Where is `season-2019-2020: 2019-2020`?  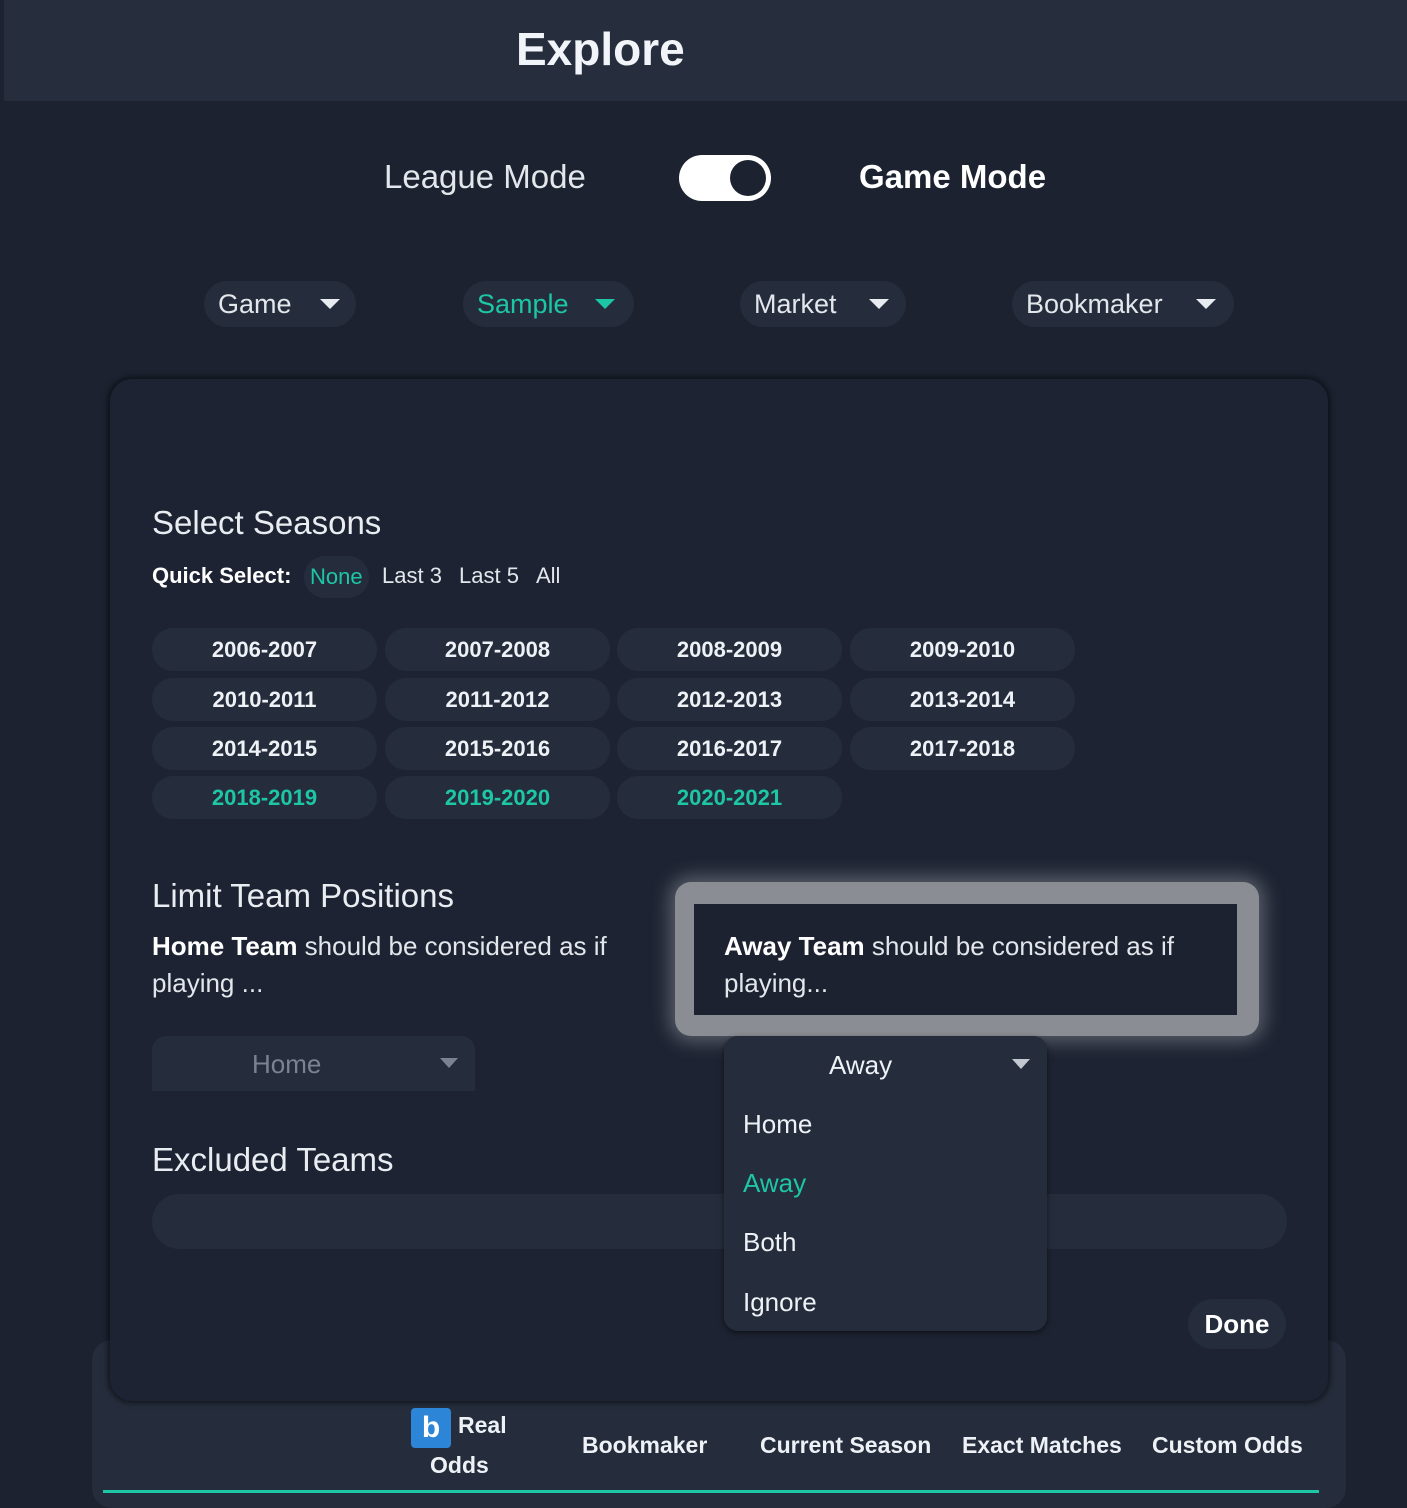 season-2019-2020: 2019-2020 is located at coordinates (497, 797).